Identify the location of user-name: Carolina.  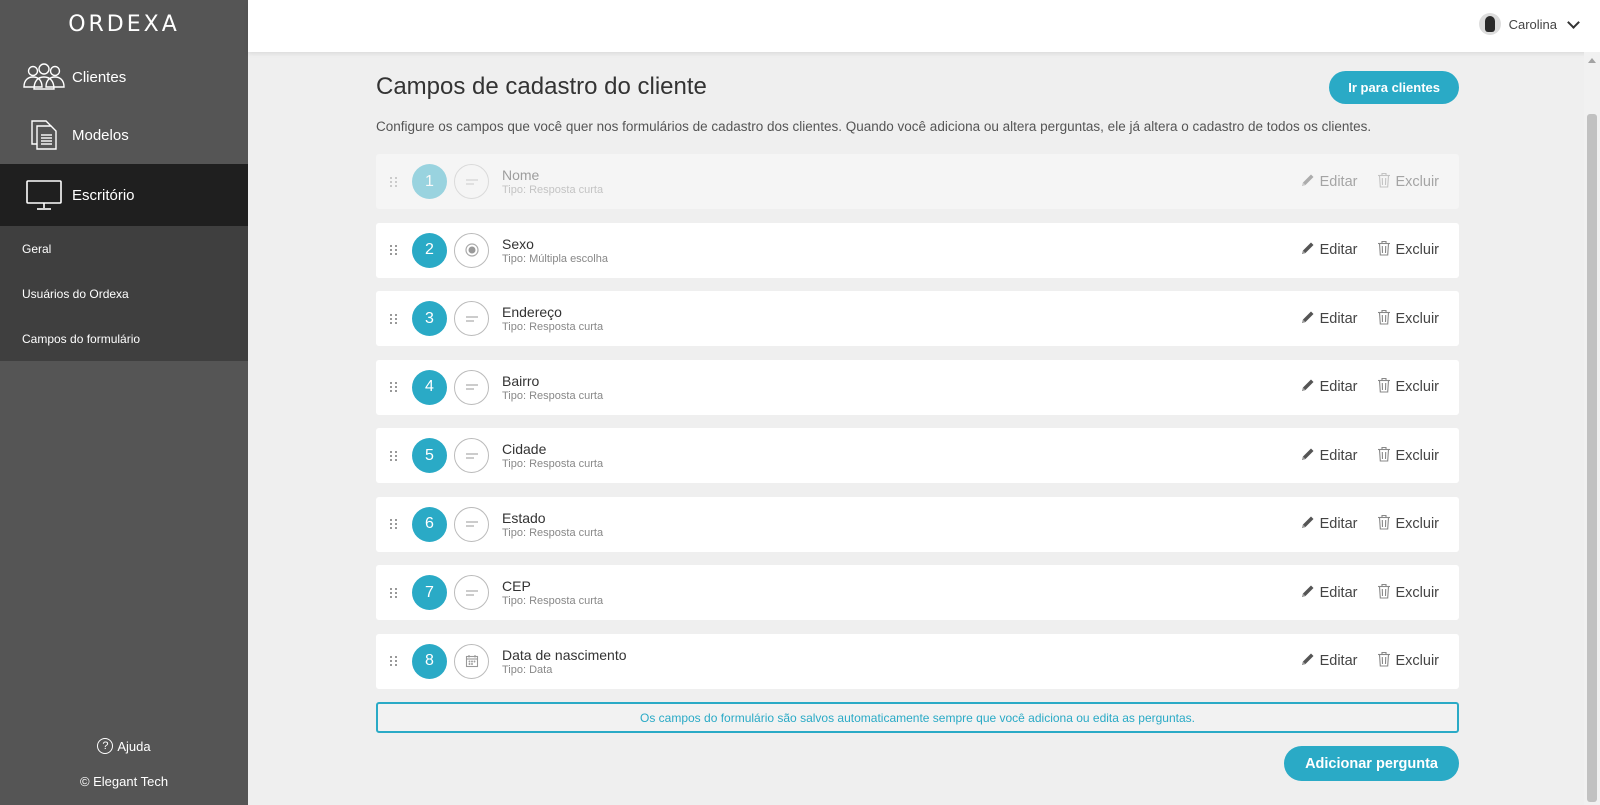
(1532, 24).